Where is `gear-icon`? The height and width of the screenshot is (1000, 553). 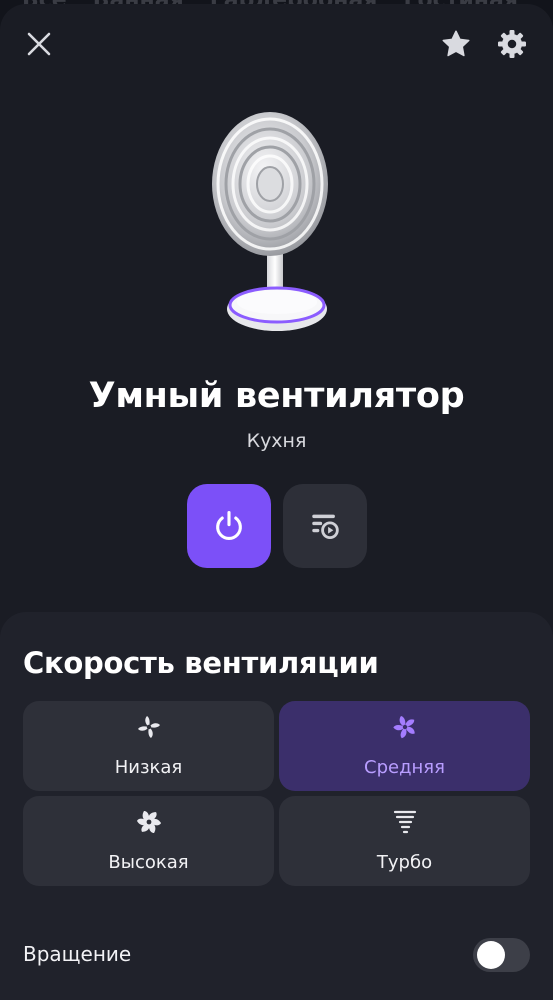 gear-icon is located at coordinates (512, 44).